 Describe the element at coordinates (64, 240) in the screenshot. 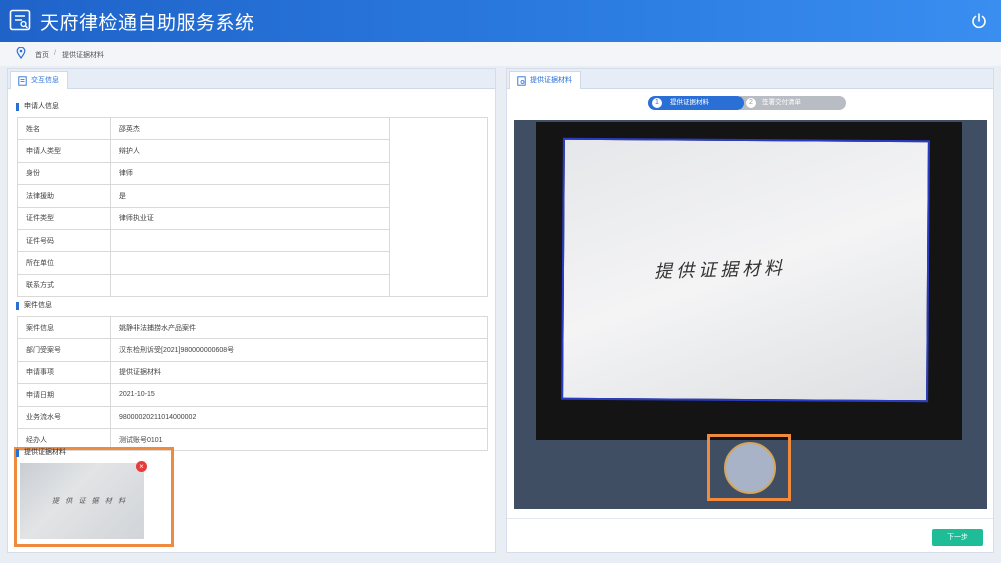

I see `row-label: 证件号码` at that location.